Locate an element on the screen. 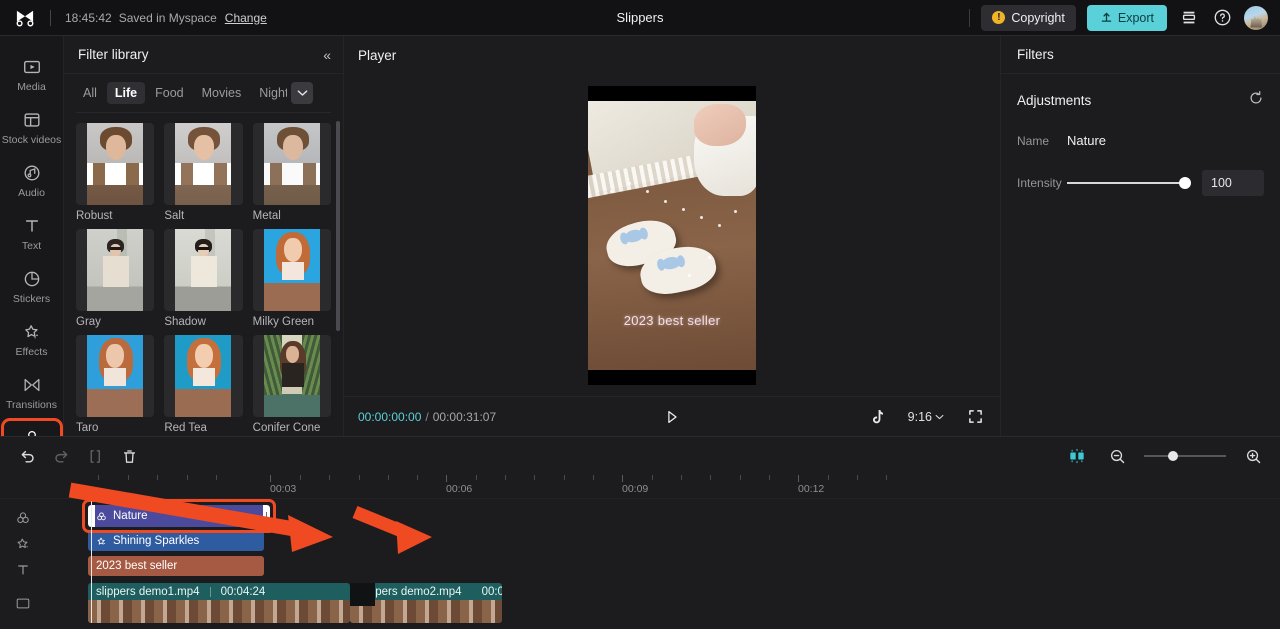 This screenshot has width=1280, height=629. tab-night: Night is located at coordinates (269, 93).